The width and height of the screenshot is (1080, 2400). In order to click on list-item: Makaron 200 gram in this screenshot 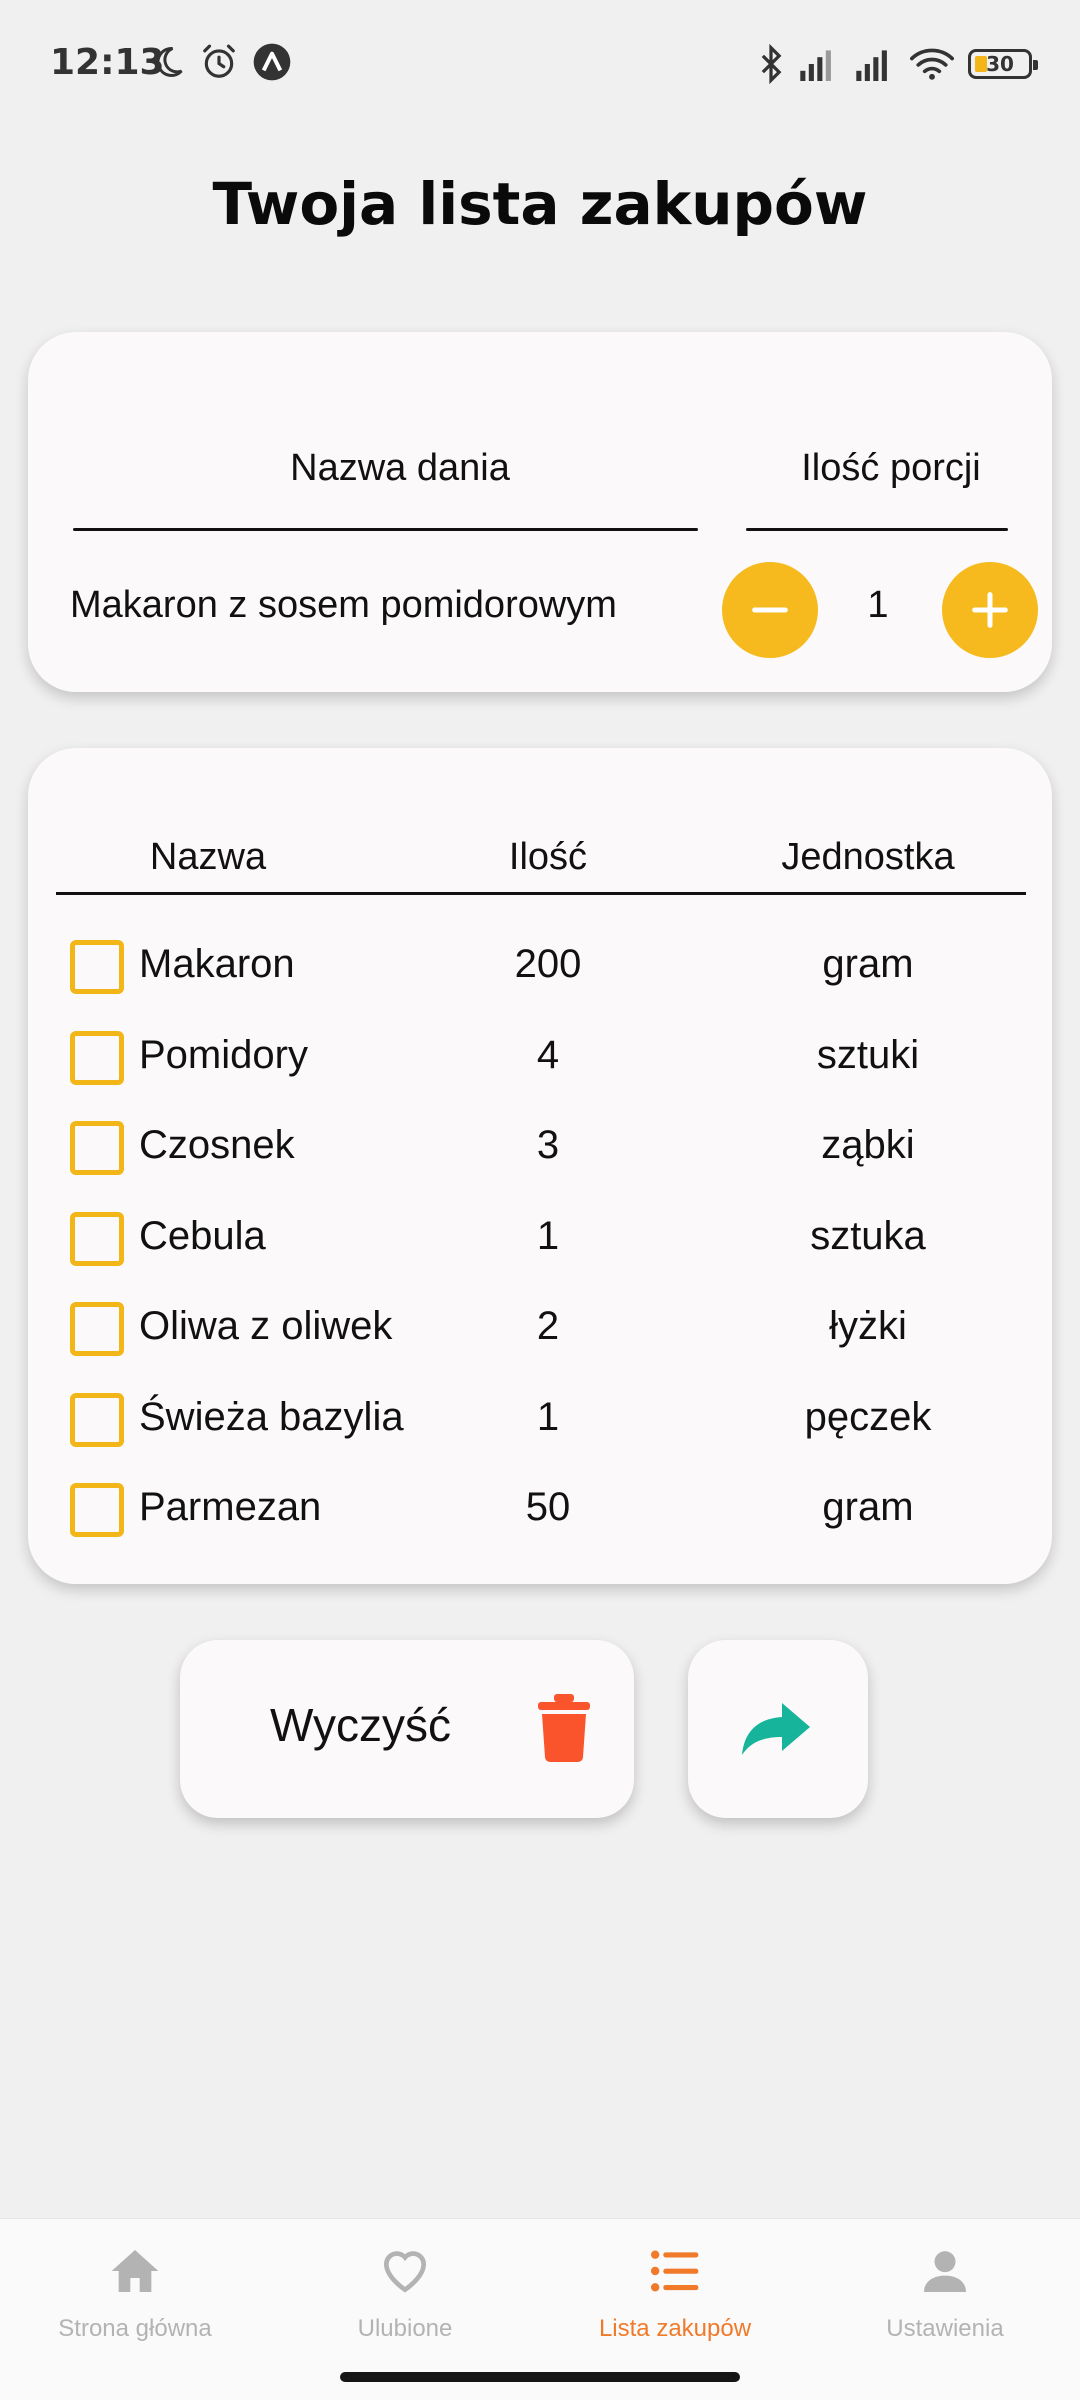, I will do `click(540, 979)`.